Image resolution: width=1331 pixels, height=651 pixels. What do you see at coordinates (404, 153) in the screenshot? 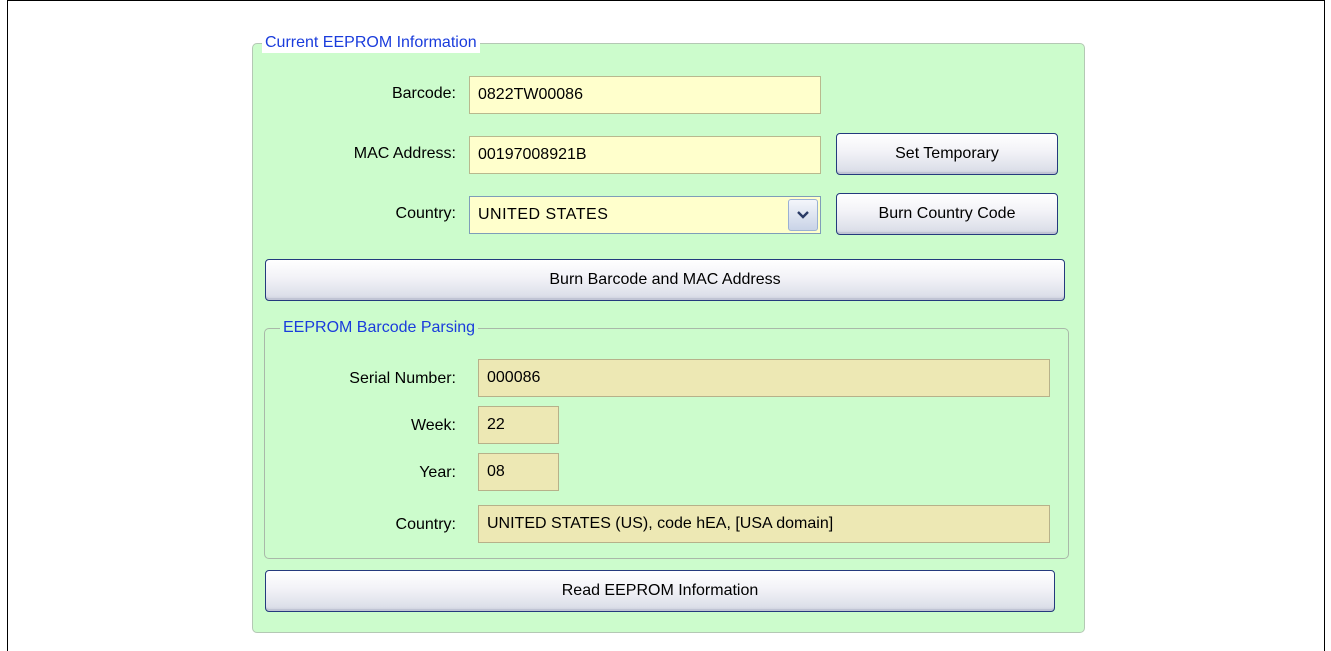
I see `mac-address-label: MAC Address:` at bounding box center [404, 153].